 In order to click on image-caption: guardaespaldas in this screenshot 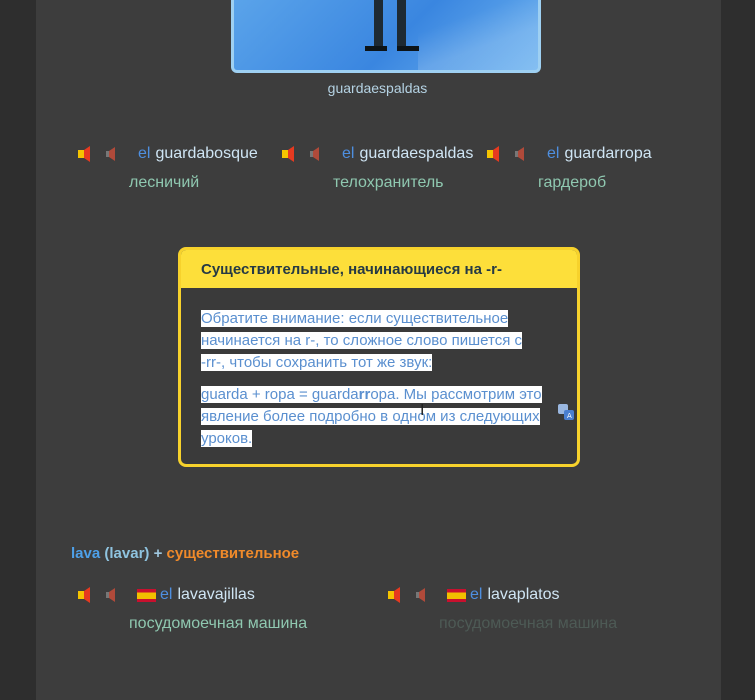, I will do `click(377, 88)`.